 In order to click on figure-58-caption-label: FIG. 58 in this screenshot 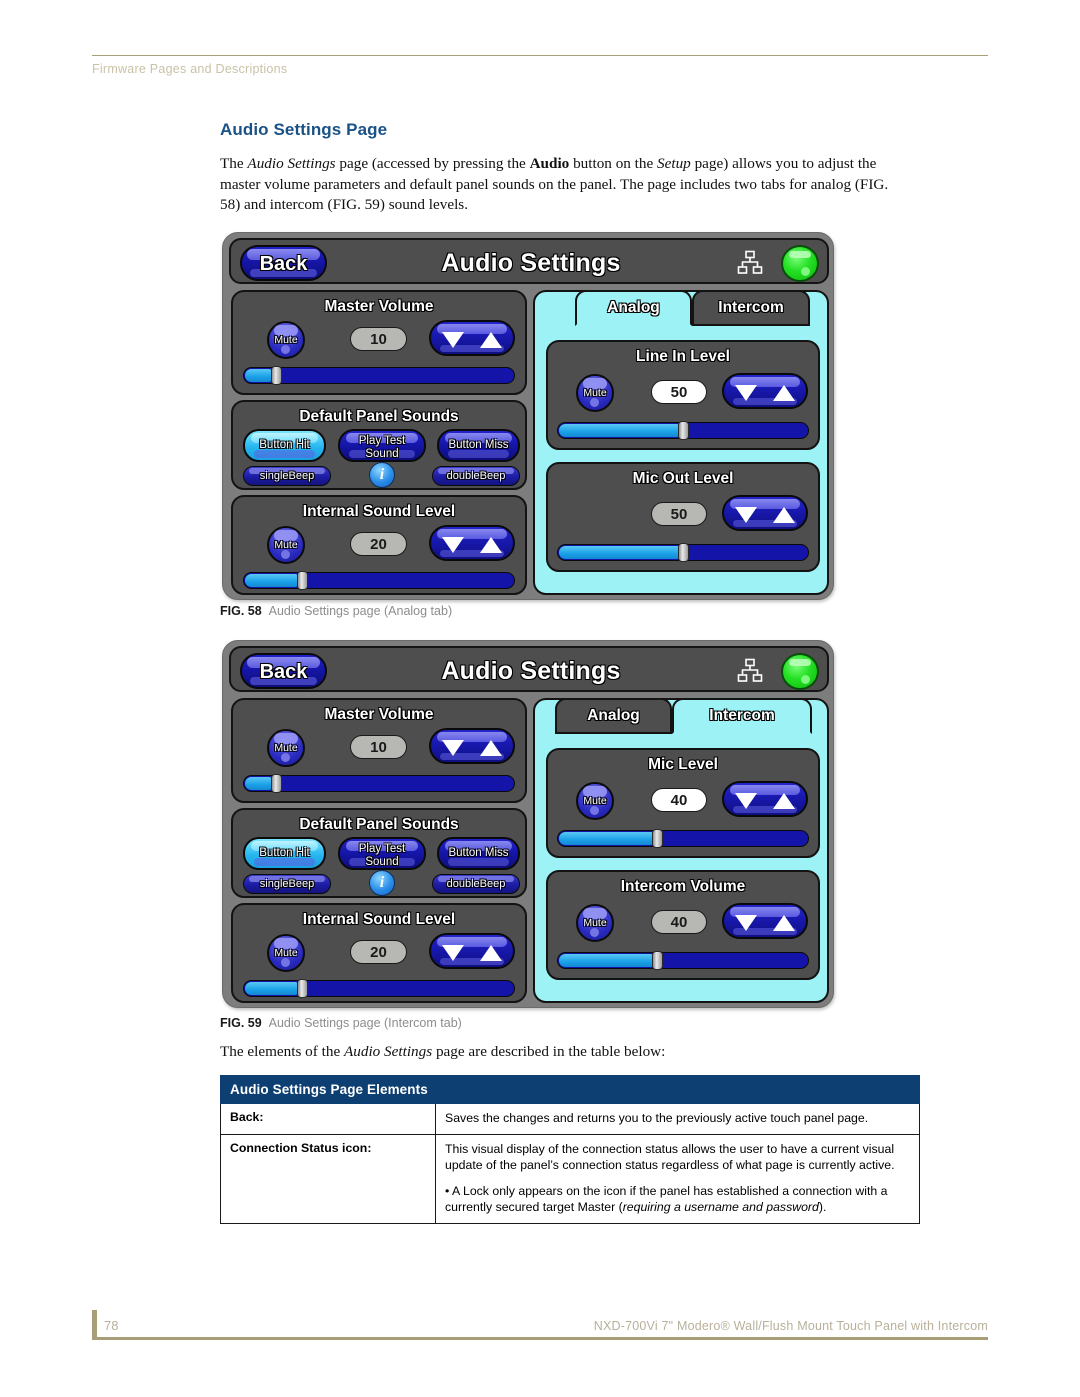, I will do `click(241, 611)`.